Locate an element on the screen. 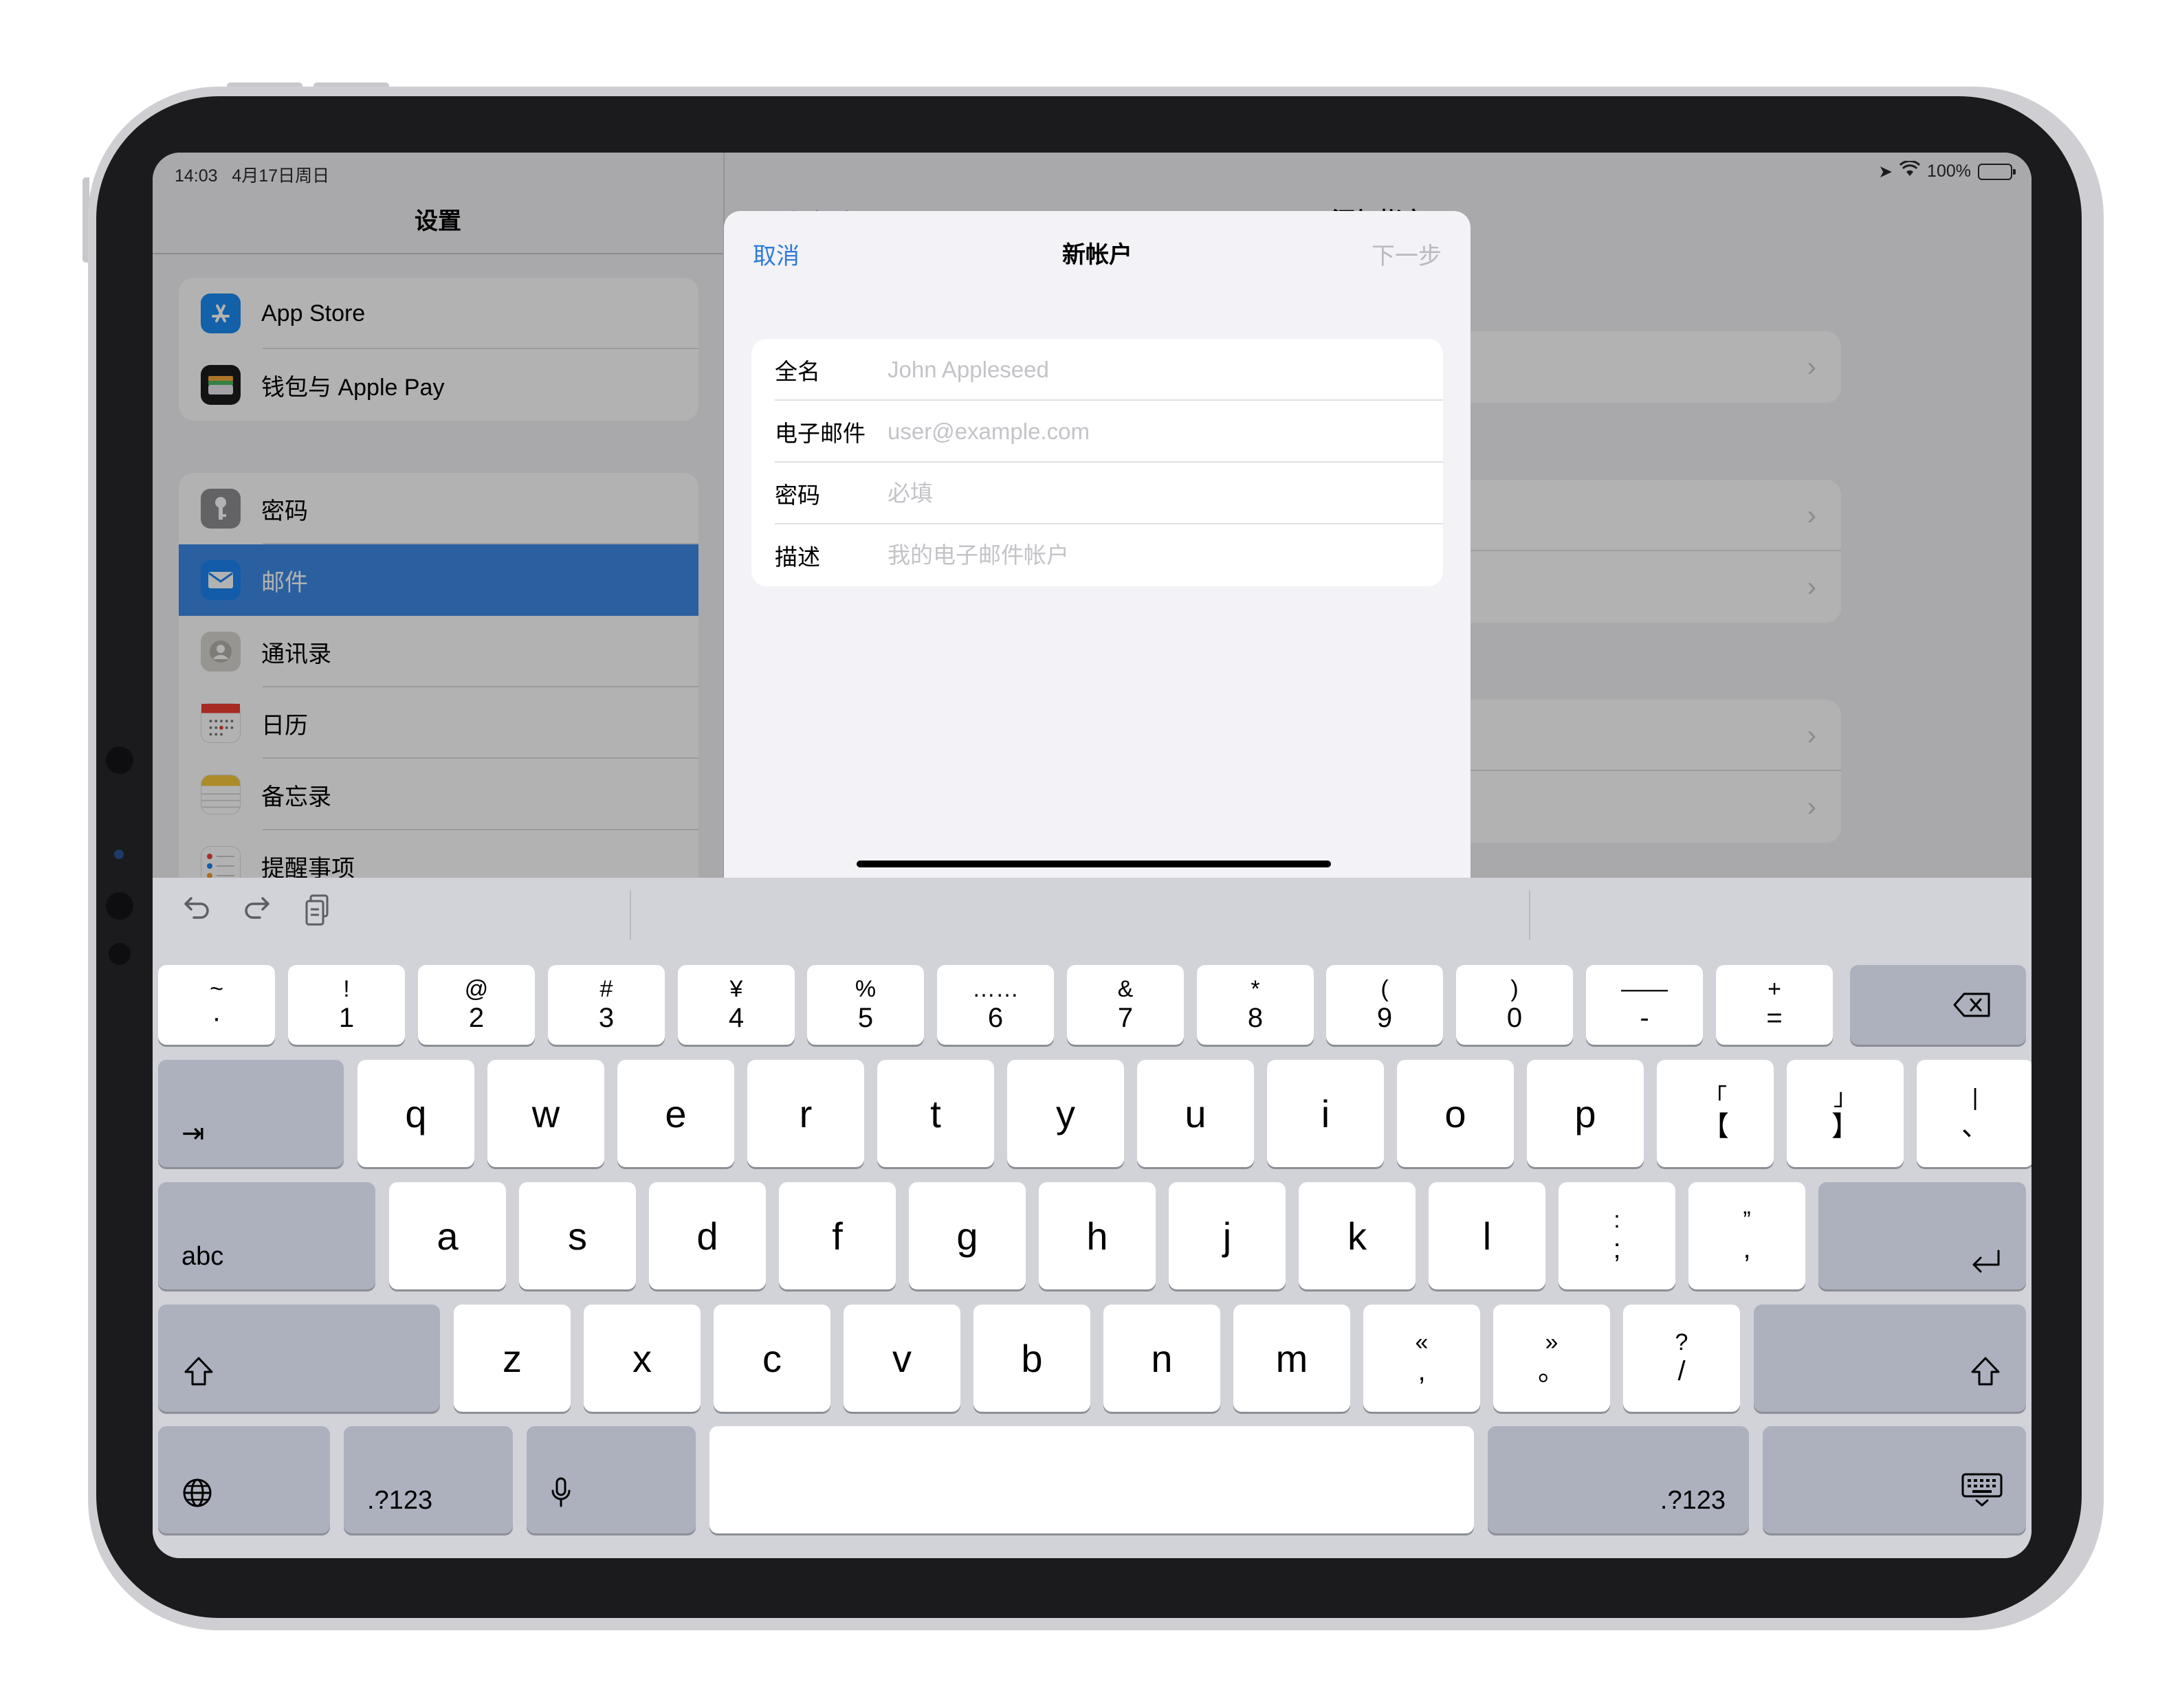 Image resolution: width=2180 pixels, height=1708 pixels. key-h: h is located at coordinates (1097, 1235).